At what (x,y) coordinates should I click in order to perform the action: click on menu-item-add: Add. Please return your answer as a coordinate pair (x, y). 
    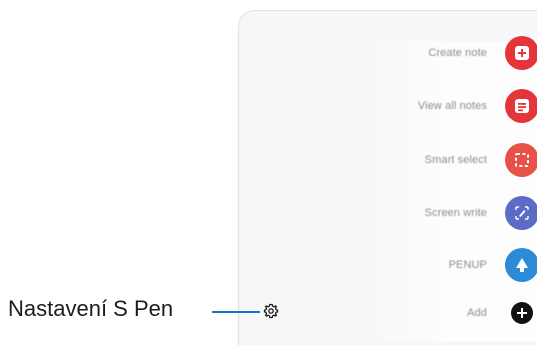
    Looking at the image, I should click on (388, 313).